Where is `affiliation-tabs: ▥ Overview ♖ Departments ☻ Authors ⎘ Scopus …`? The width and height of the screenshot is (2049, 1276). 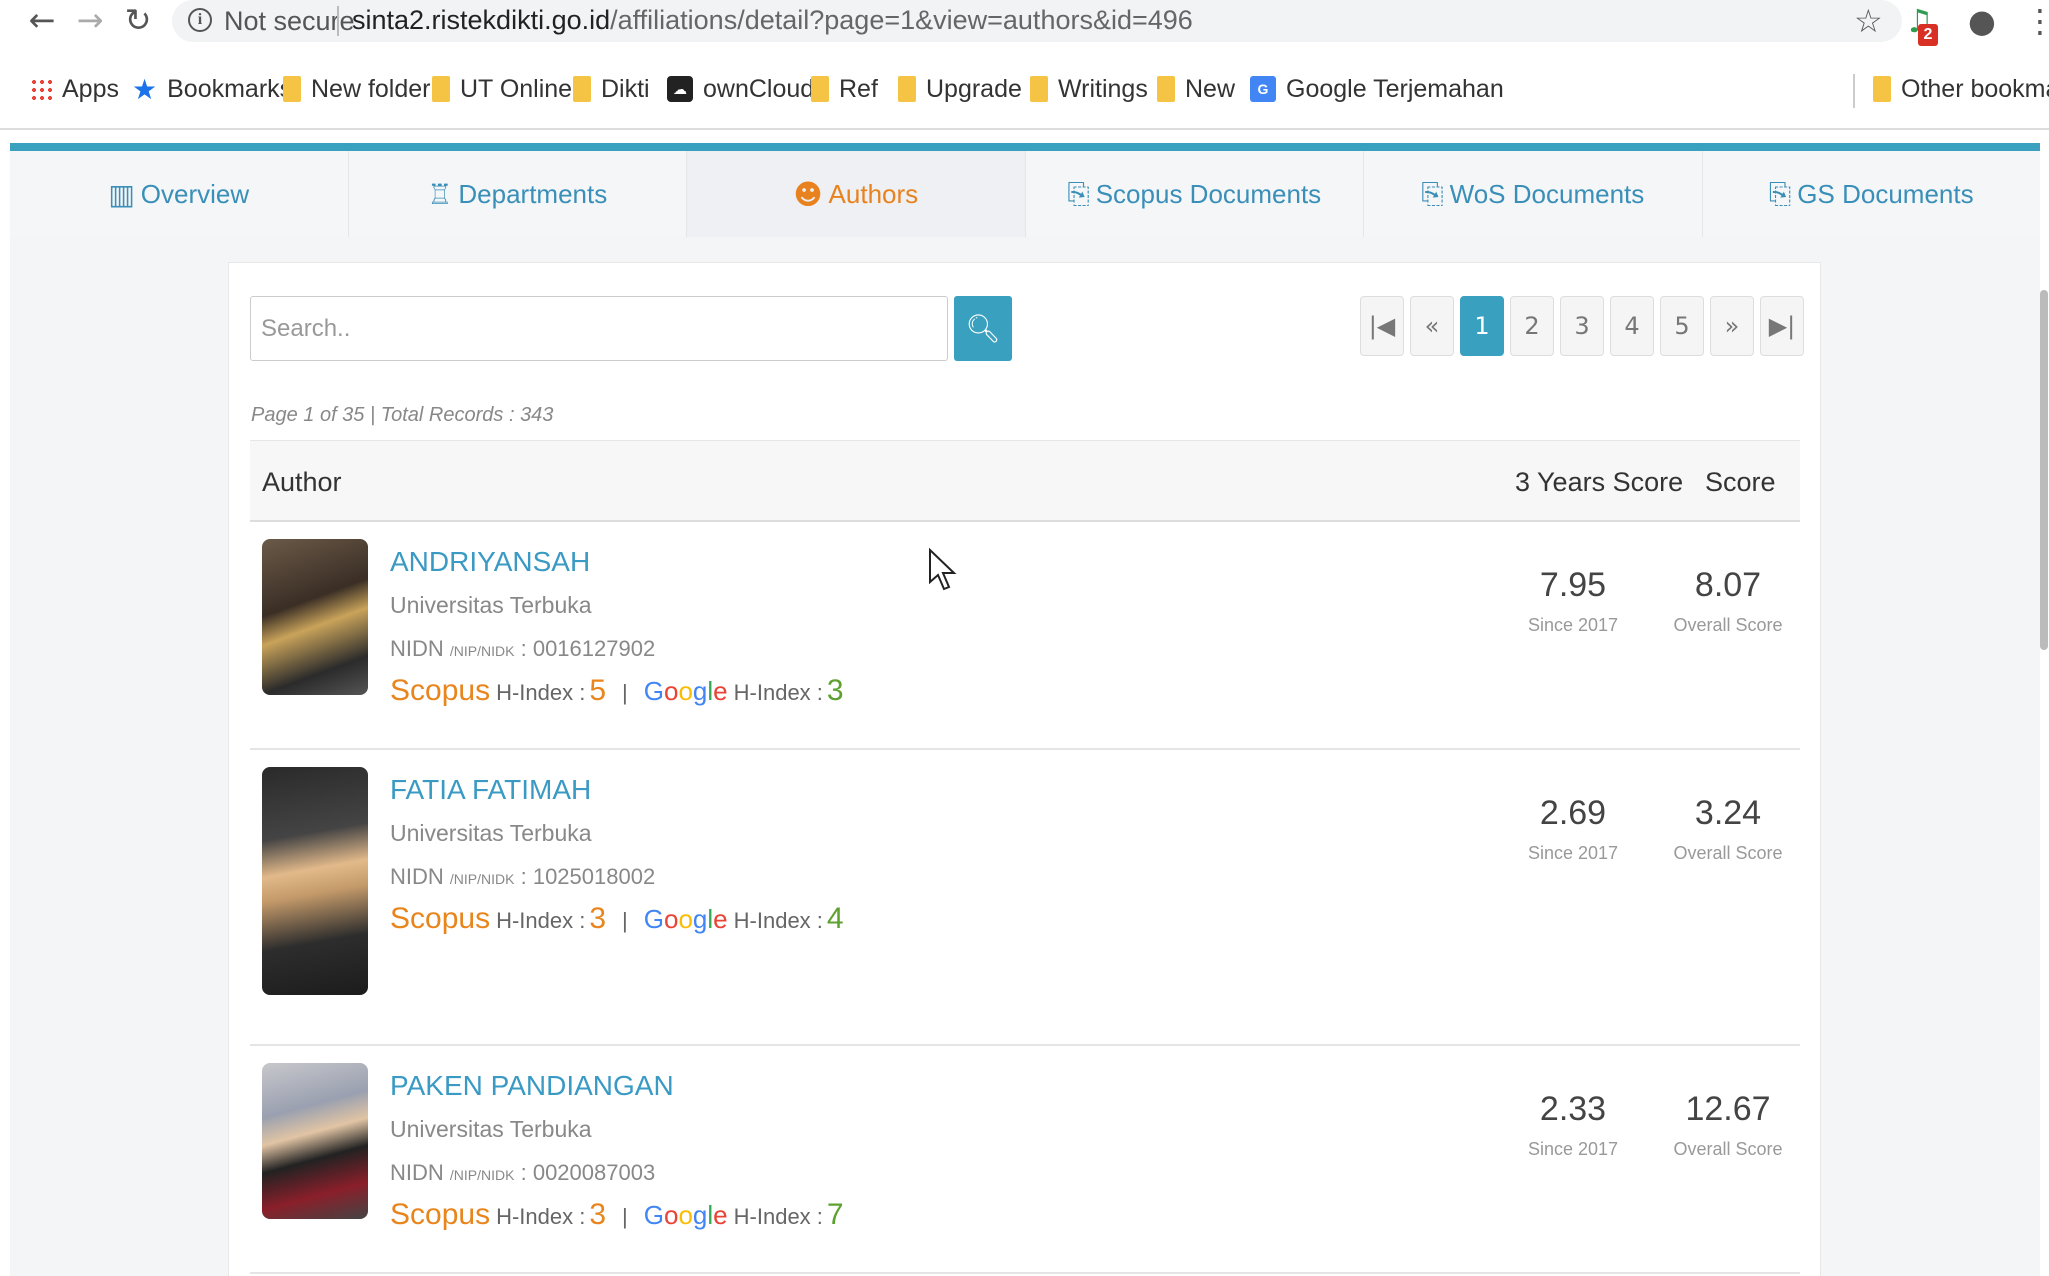
affiliation-tabs: ▥ Overview ♖ Departments ☻ Authors ⎘ Scopus … is located at coordinates (1025, 194).